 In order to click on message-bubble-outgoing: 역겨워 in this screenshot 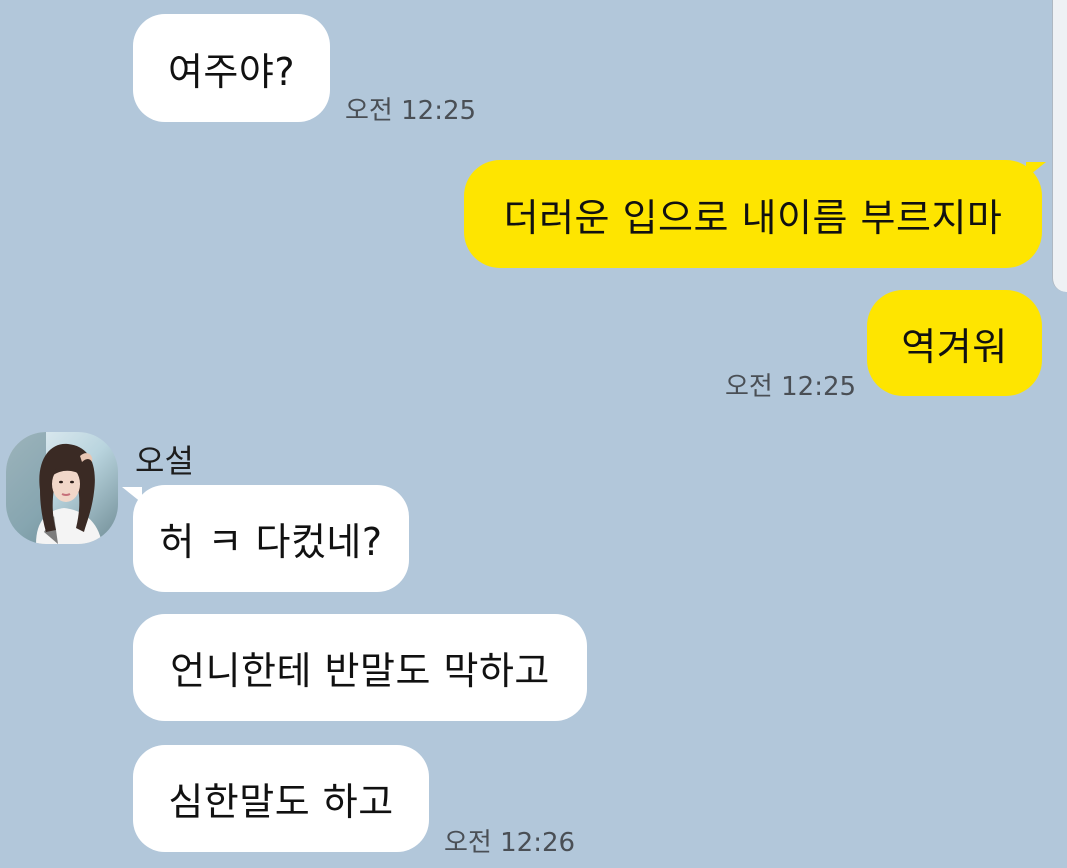, I will do `click(954, 343)`.